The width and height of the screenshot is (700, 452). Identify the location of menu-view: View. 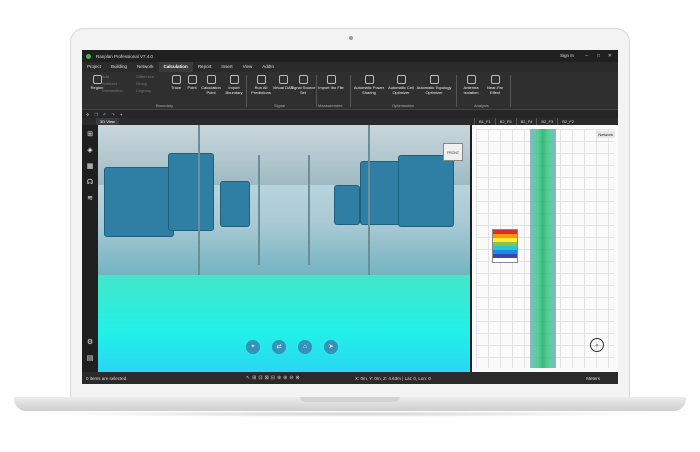
(248, 67).